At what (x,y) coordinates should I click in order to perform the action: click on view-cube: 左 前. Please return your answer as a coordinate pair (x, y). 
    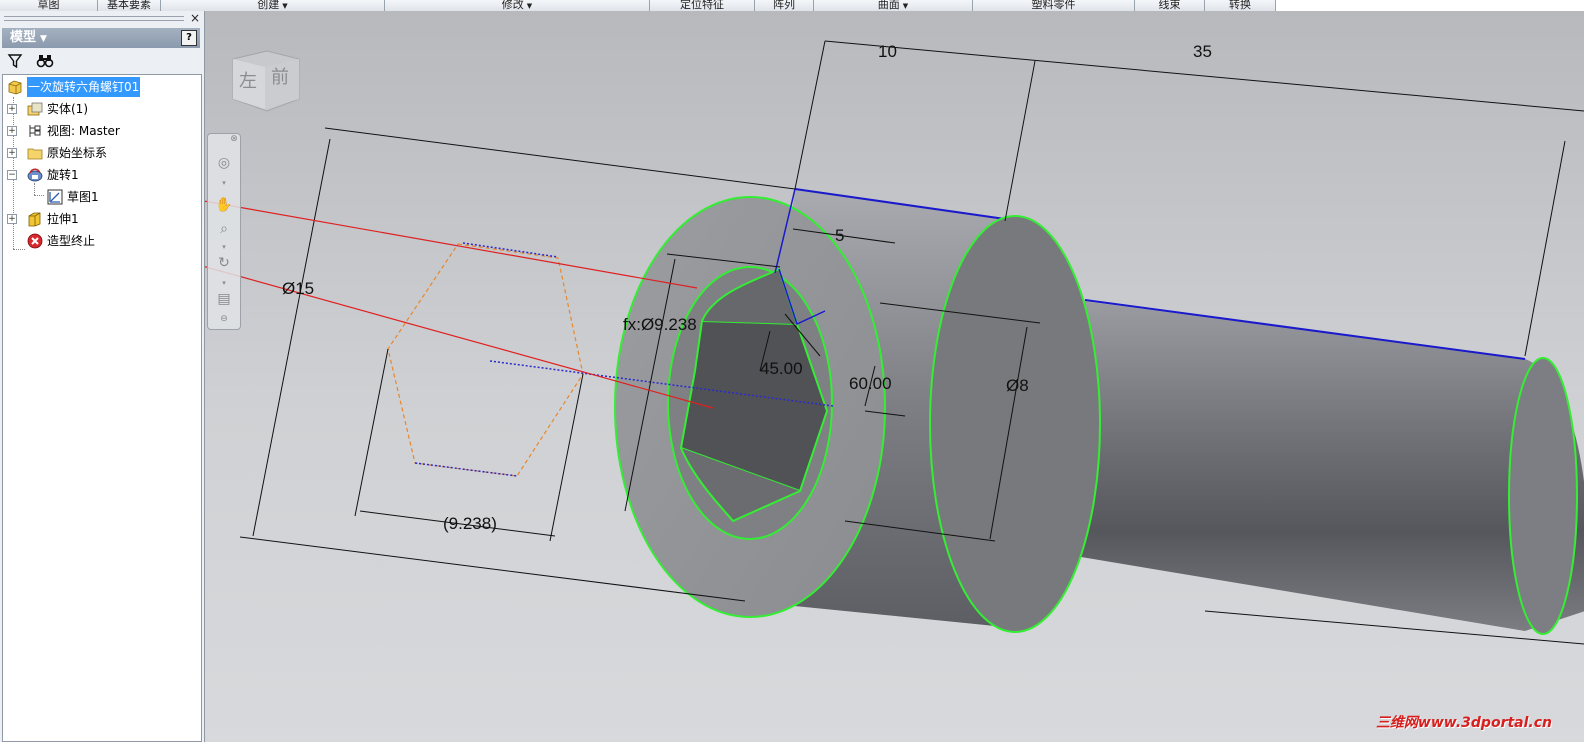
    Looking at the image, I should click on (267, 82).